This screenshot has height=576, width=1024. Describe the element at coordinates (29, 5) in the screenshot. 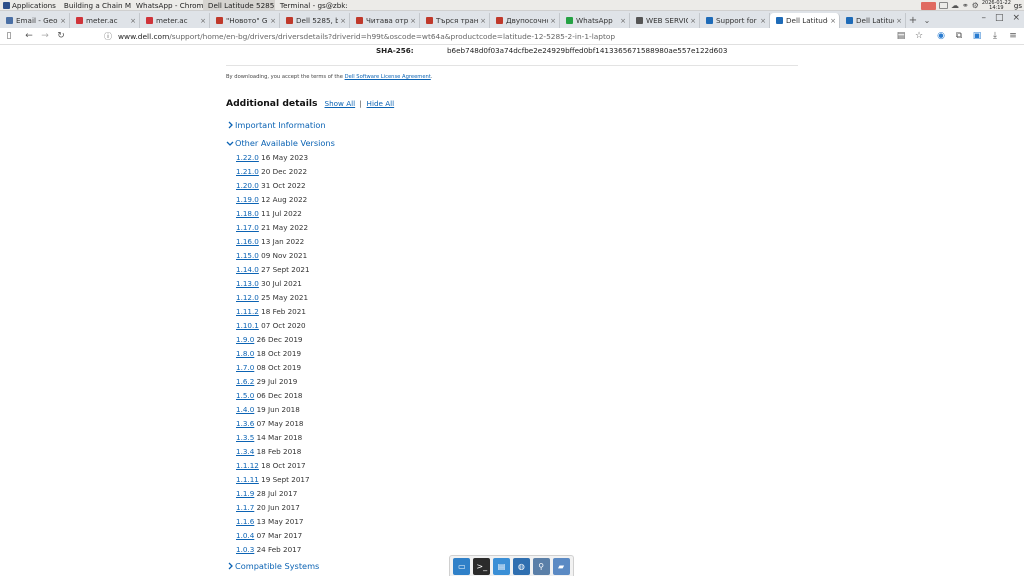

I see `applications-menu: Applications` at that location.